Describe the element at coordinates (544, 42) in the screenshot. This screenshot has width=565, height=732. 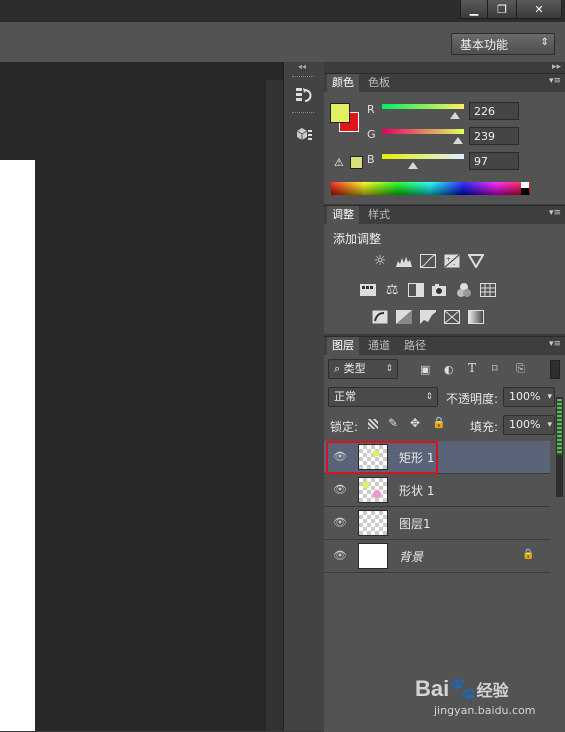
I see `workspace-arrow-icon: ⇕` at that location.